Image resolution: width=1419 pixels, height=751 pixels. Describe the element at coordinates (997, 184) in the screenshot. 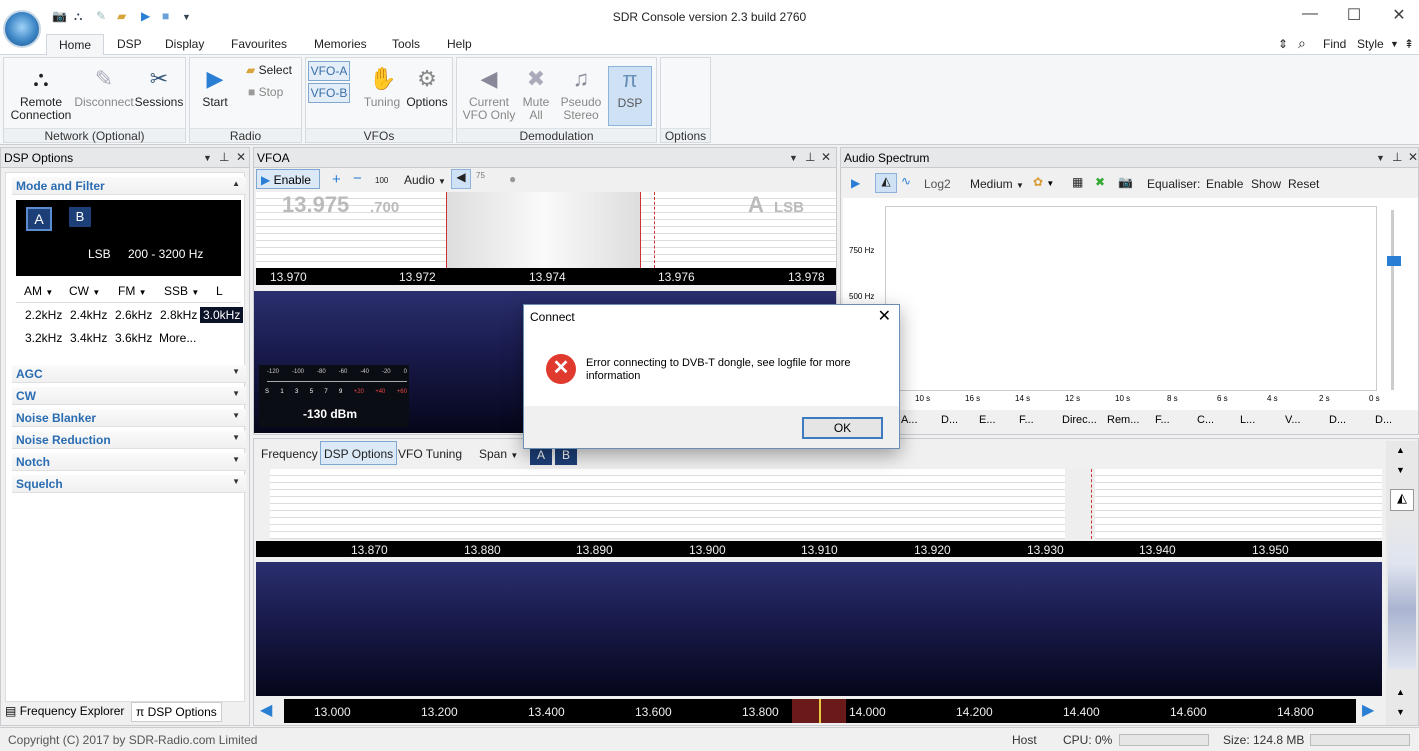

I see `medium-dropdown: Medium ▼` at that location.